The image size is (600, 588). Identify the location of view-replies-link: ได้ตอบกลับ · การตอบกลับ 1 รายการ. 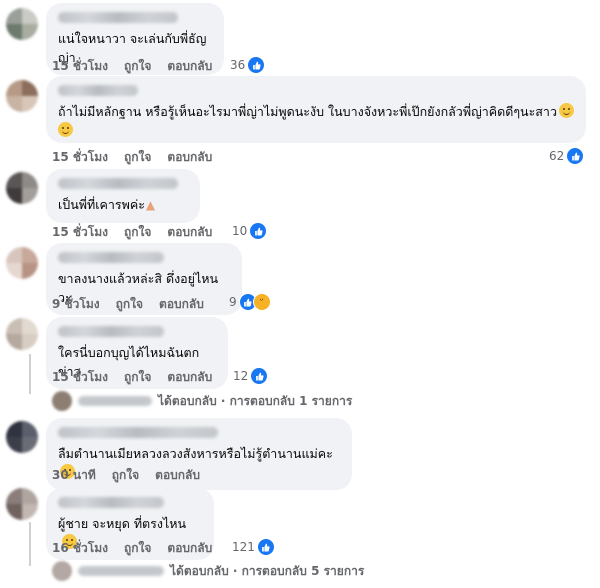
(202, 401).